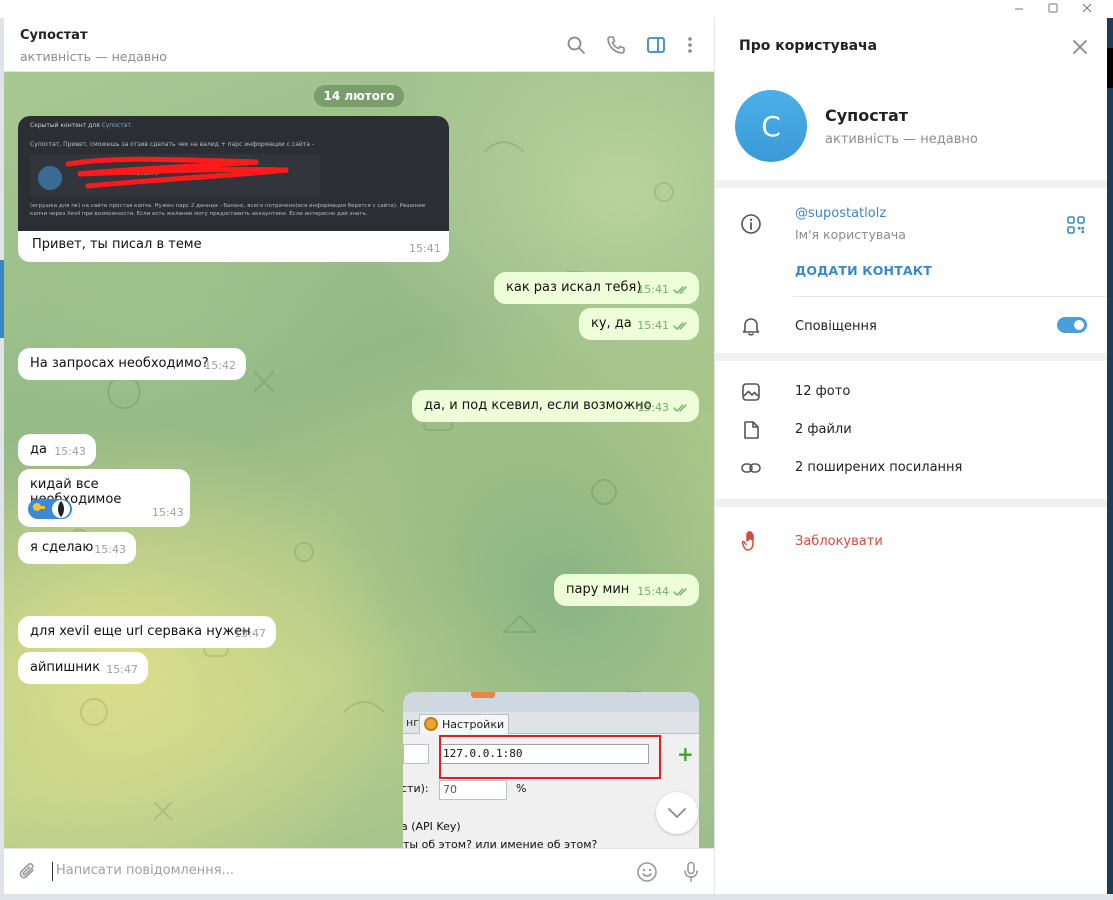 The image size is (1113, 900). I want to click on highlight-box, so click(550, 757).